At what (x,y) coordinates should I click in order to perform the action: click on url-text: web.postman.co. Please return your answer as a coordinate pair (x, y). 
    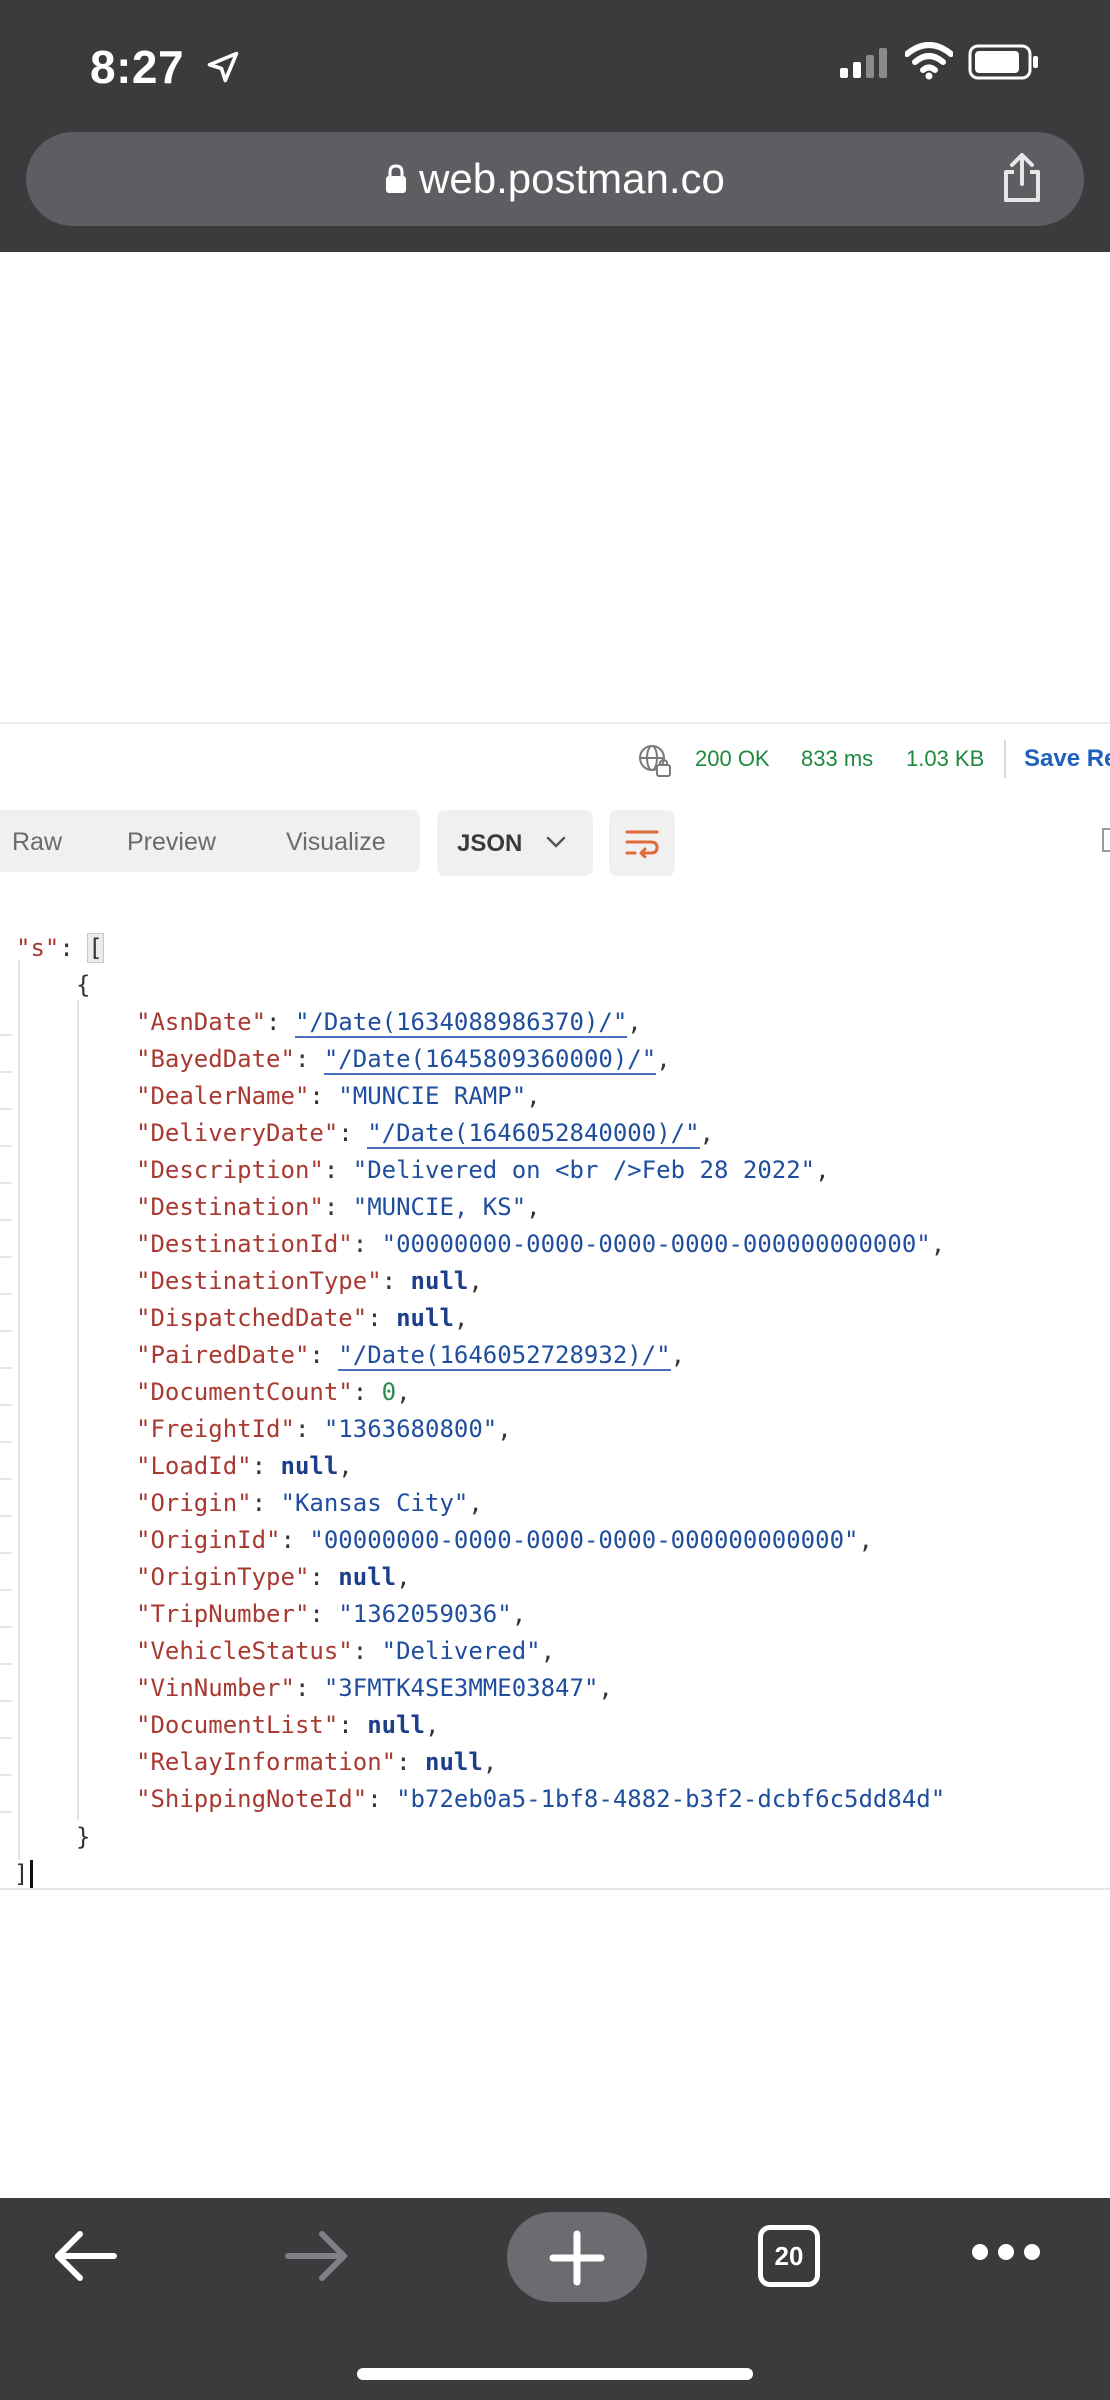
    Looking at the image, I should click on (572, 178).